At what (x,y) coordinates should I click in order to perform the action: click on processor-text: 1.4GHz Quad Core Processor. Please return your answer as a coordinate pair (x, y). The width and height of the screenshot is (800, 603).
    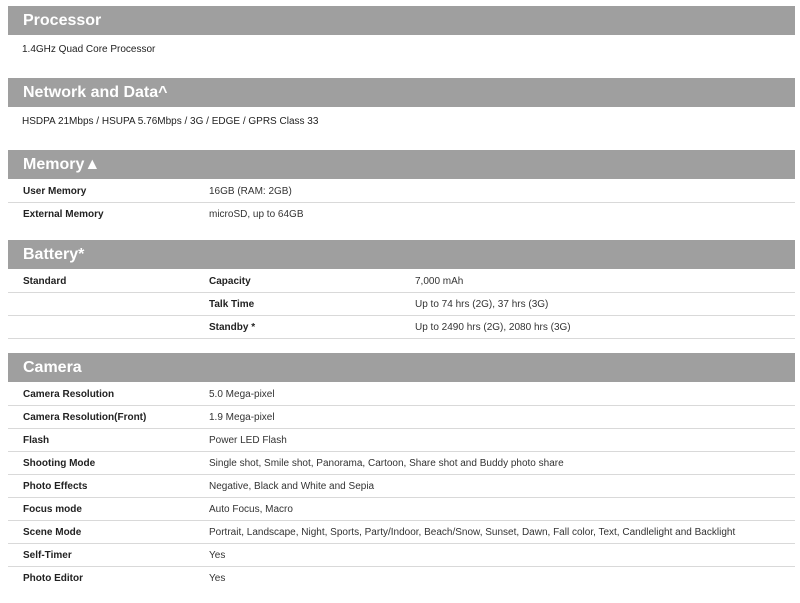
    Looking at the image, I should click on (89, 49).